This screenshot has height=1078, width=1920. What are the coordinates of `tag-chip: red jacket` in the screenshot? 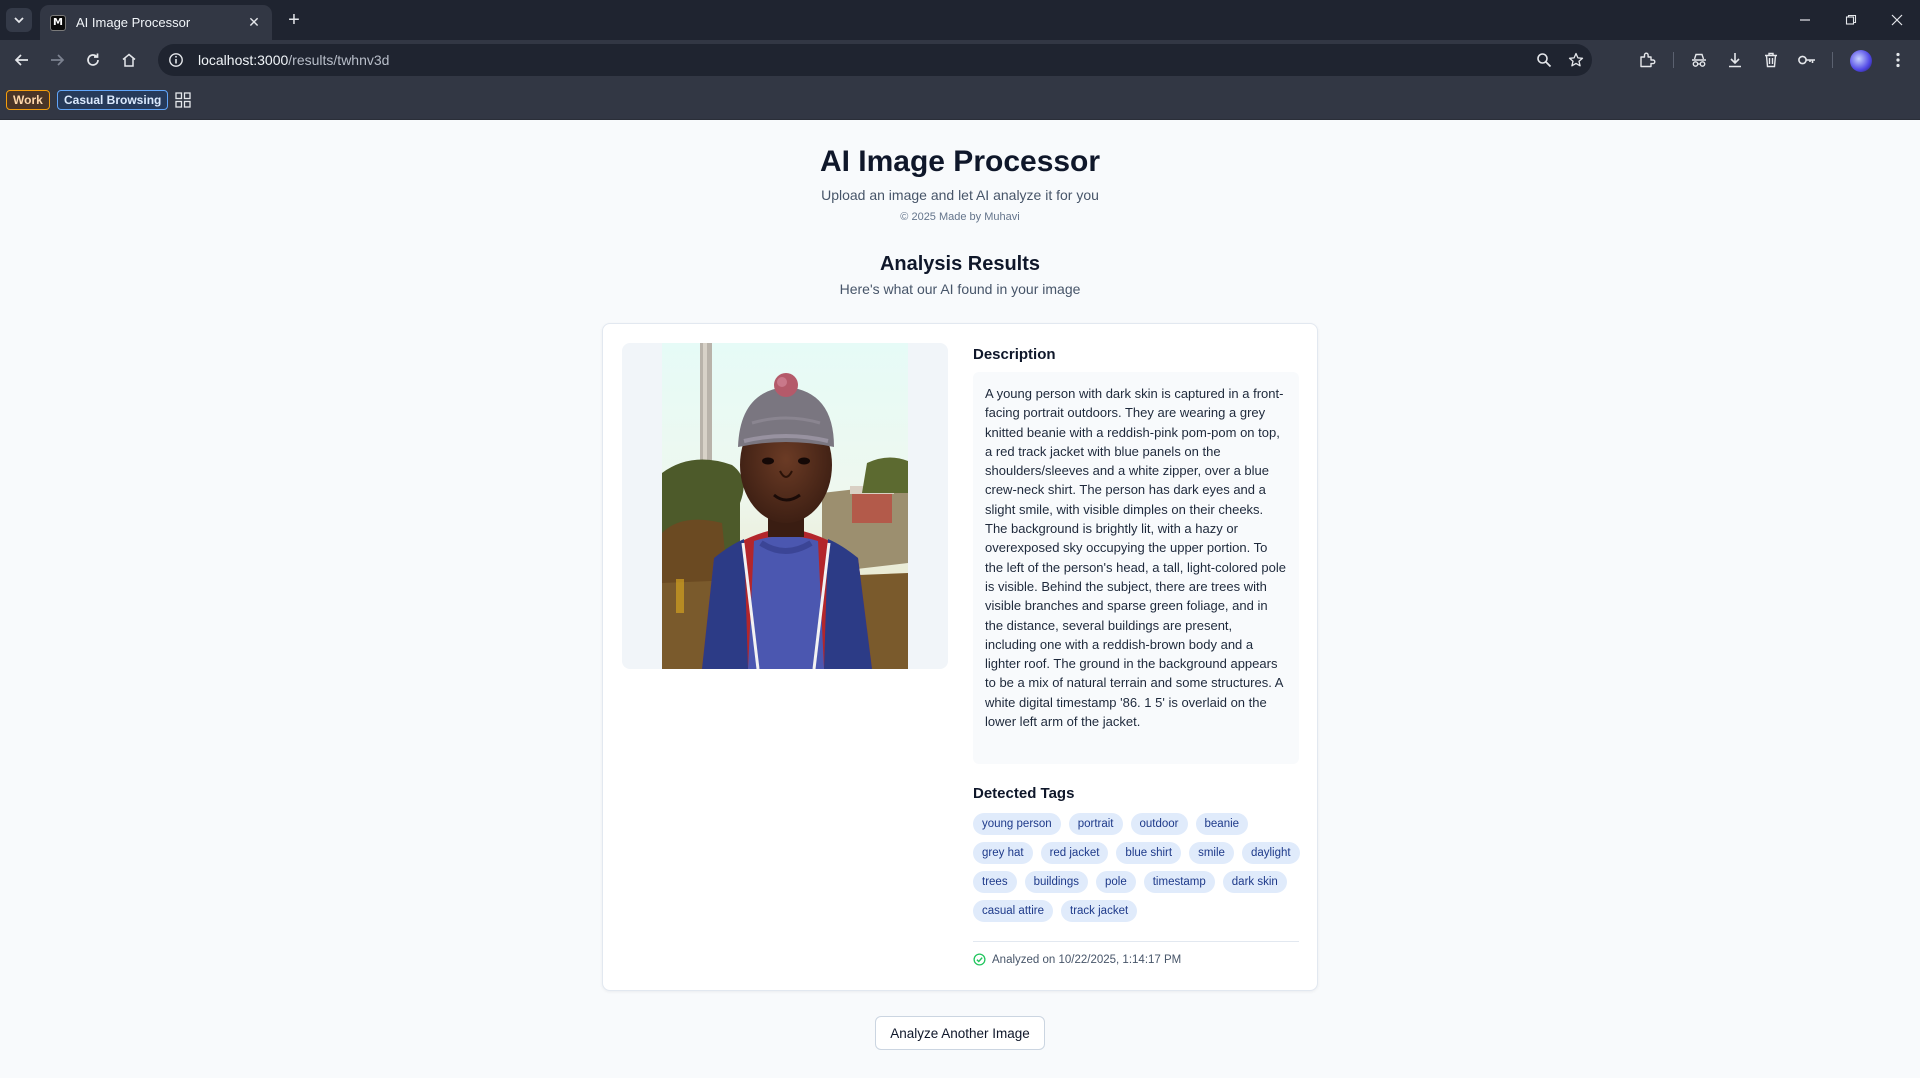 It's located at (1074, 853).